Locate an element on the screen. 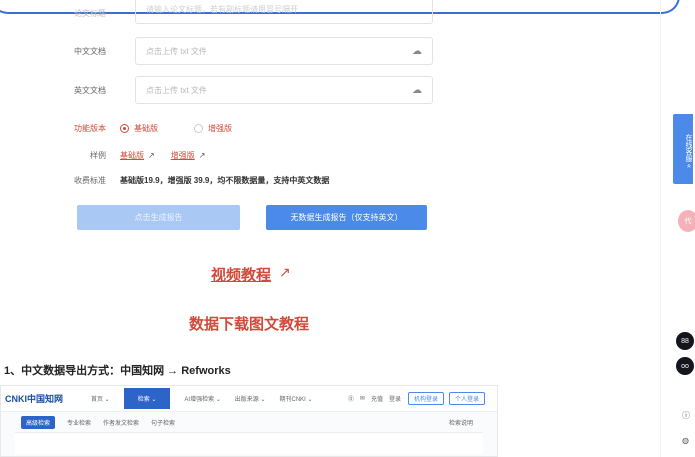  examples-row: 样例 基础版 ↗ 增强版 ↗ is located at coordinates (140, 155).